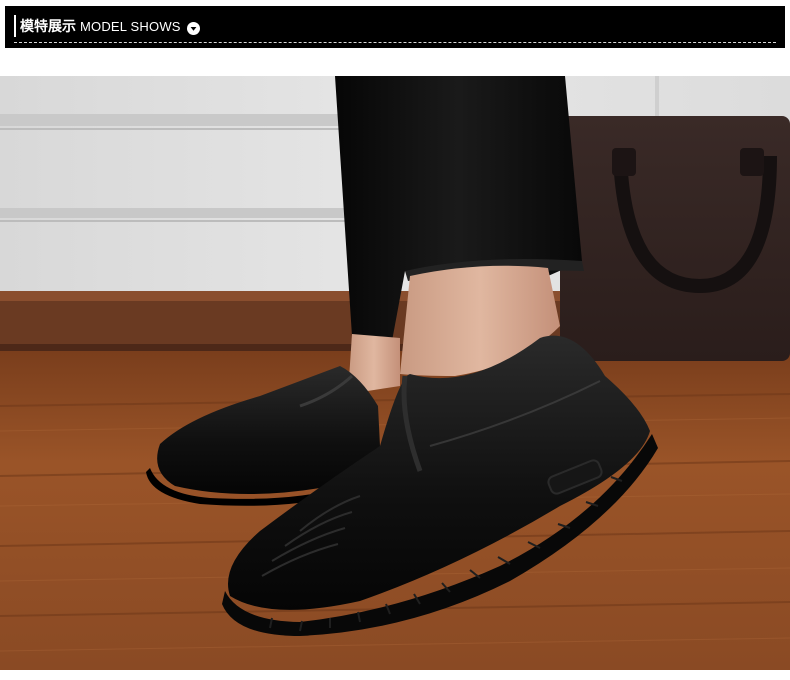 The height and width of the screenshot is (680, 790). I want to click on section-title-en: MODEL SHOWS, so click(130, 26).